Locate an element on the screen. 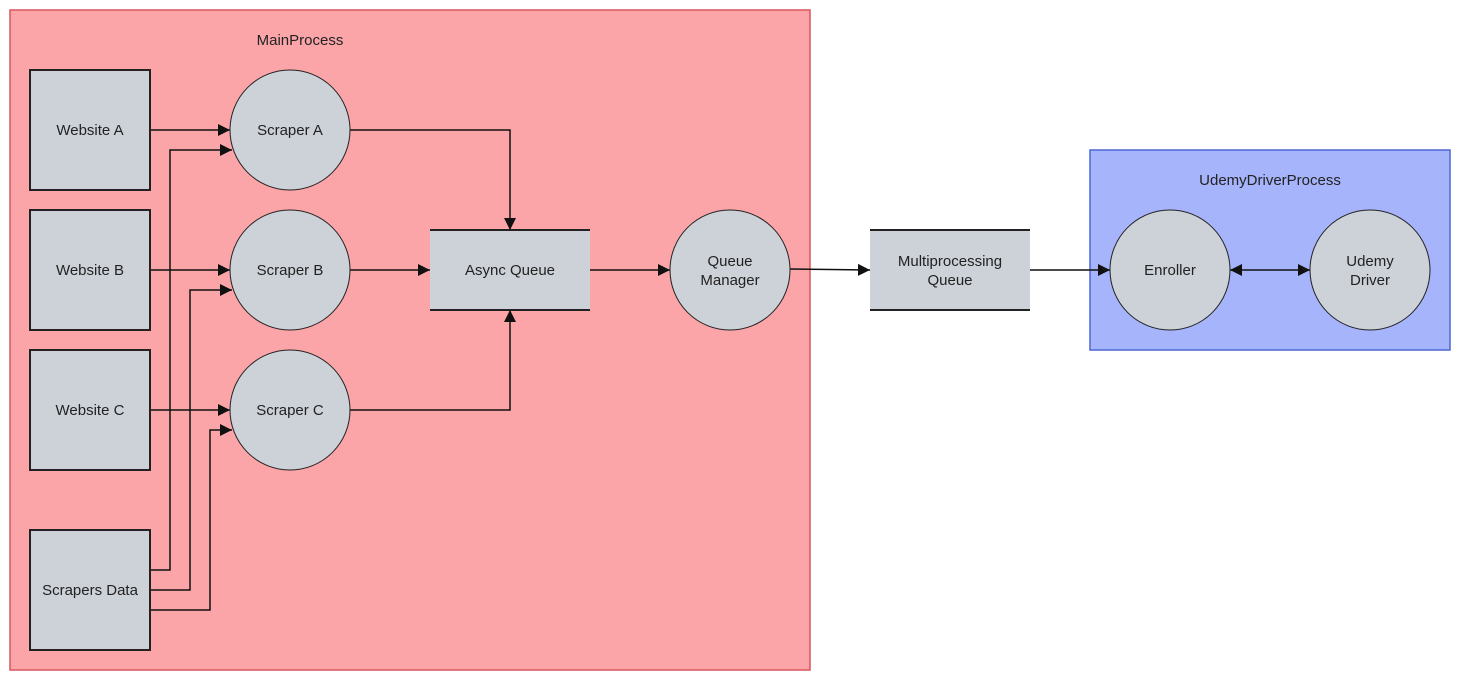 The image size is (1460, 680). main-process-label: MainProcess is located at coordinates (300, 40).